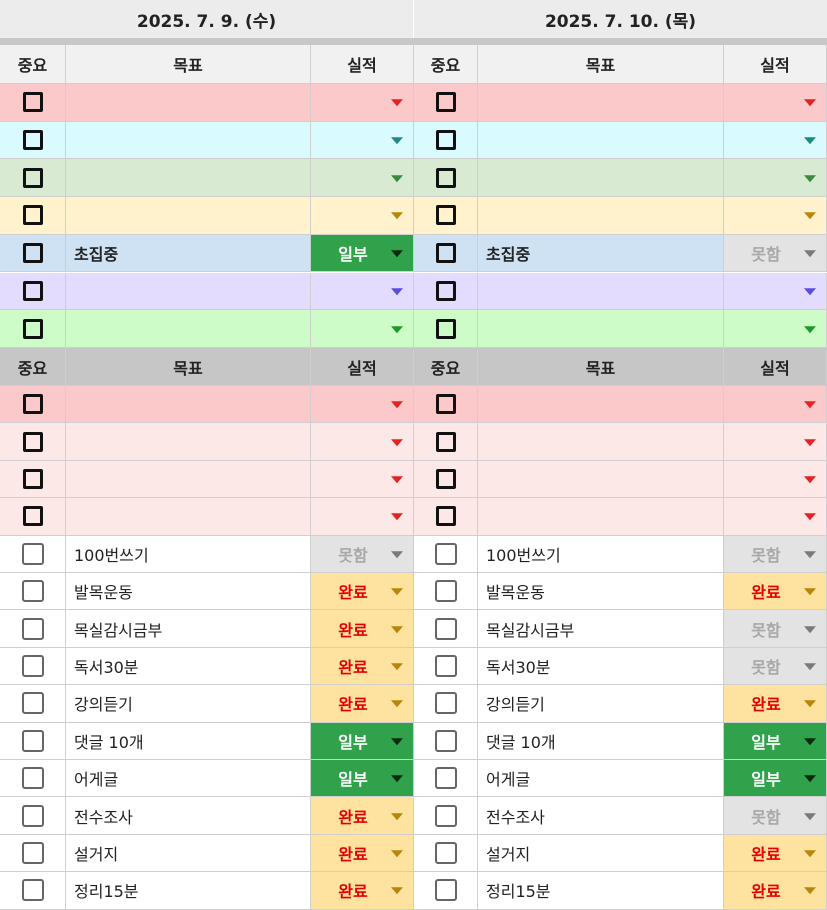 This screenshot has width=827, height=910. I want to click on goal-cell: 독서30분, so click(601, 666).